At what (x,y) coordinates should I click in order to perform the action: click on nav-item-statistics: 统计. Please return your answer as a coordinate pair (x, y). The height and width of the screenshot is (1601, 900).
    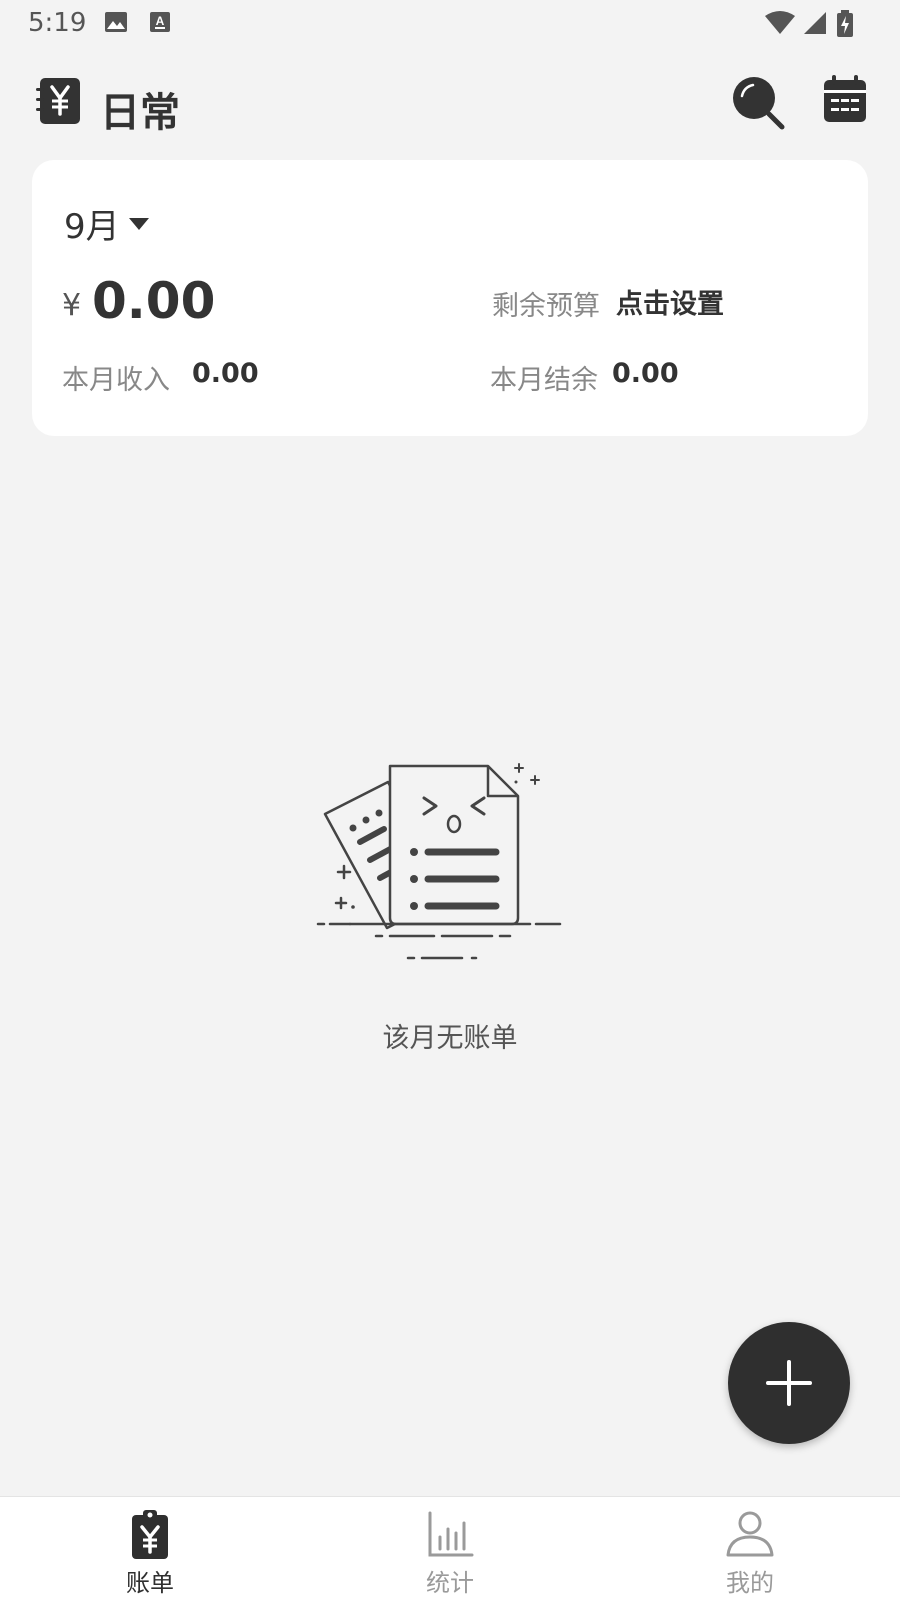
    Looking at the image, I should click on (450, 1549).